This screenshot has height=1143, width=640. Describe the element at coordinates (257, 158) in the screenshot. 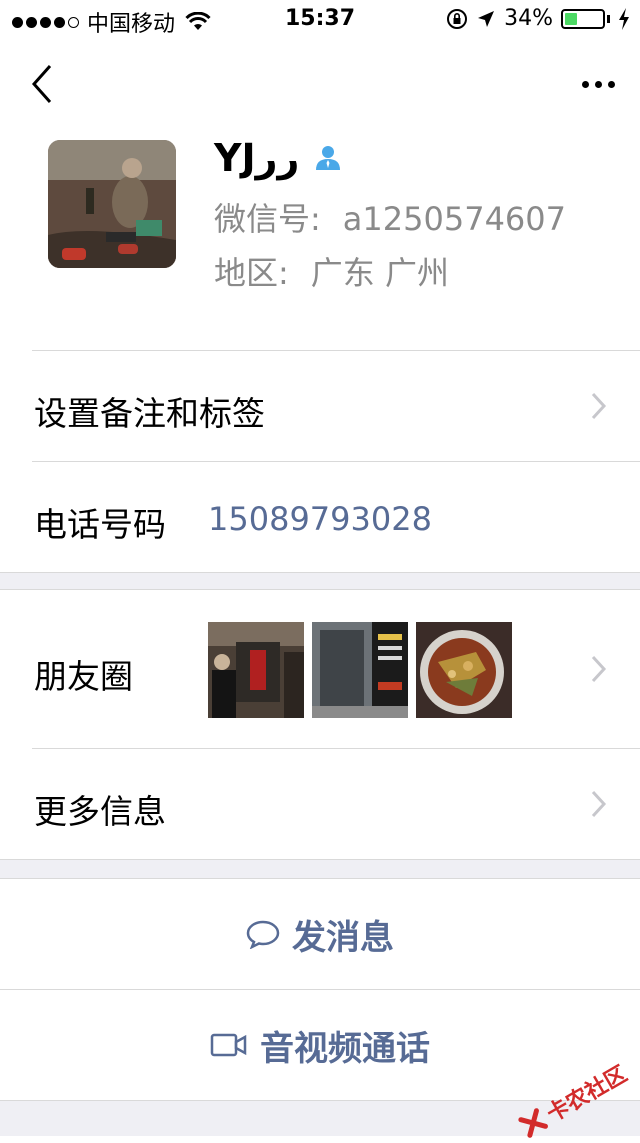

I see `nickname: YJرر` at that location.